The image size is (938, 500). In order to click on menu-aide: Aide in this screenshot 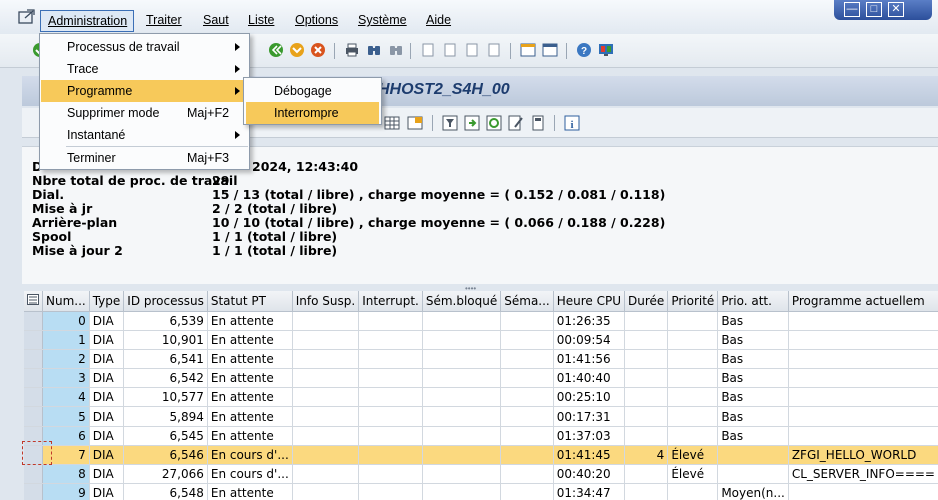, I will do `click(438, 20)`.